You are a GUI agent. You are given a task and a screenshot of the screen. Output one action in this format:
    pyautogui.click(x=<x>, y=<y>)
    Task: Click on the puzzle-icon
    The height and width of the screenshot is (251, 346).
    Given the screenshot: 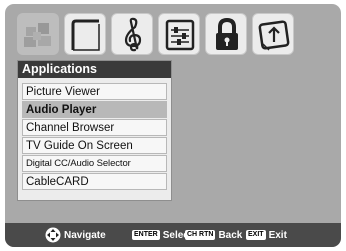 What is the action you would take?
    pyautogui.click(x=37, y=35)
    